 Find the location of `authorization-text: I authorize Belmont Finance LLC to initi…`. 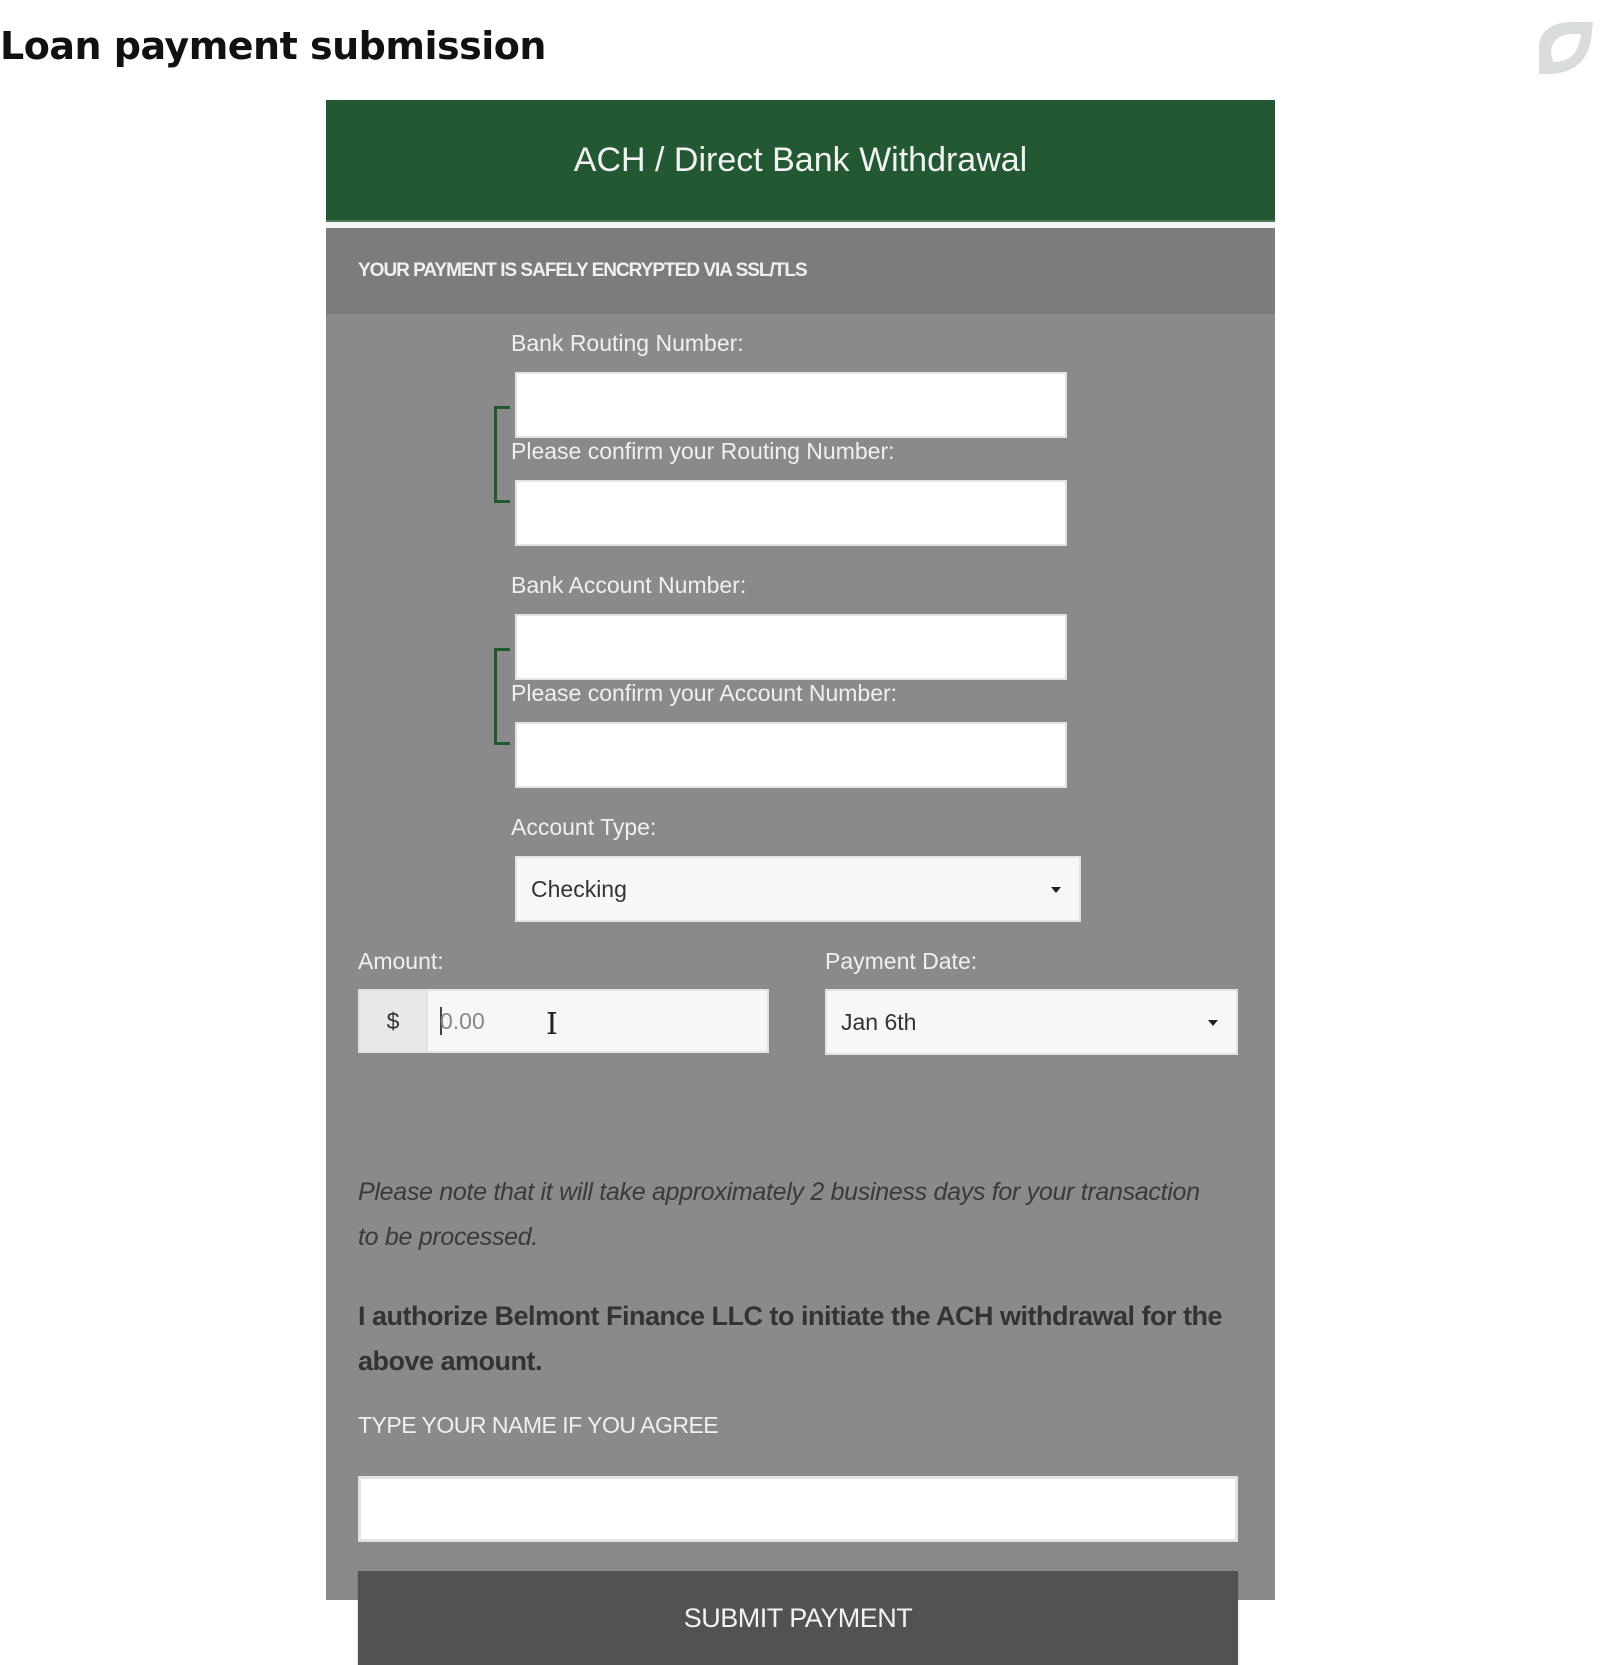

authorization-text: I authorize Belmont Finance LLC to initi… is located at coordinates (790, 1338).